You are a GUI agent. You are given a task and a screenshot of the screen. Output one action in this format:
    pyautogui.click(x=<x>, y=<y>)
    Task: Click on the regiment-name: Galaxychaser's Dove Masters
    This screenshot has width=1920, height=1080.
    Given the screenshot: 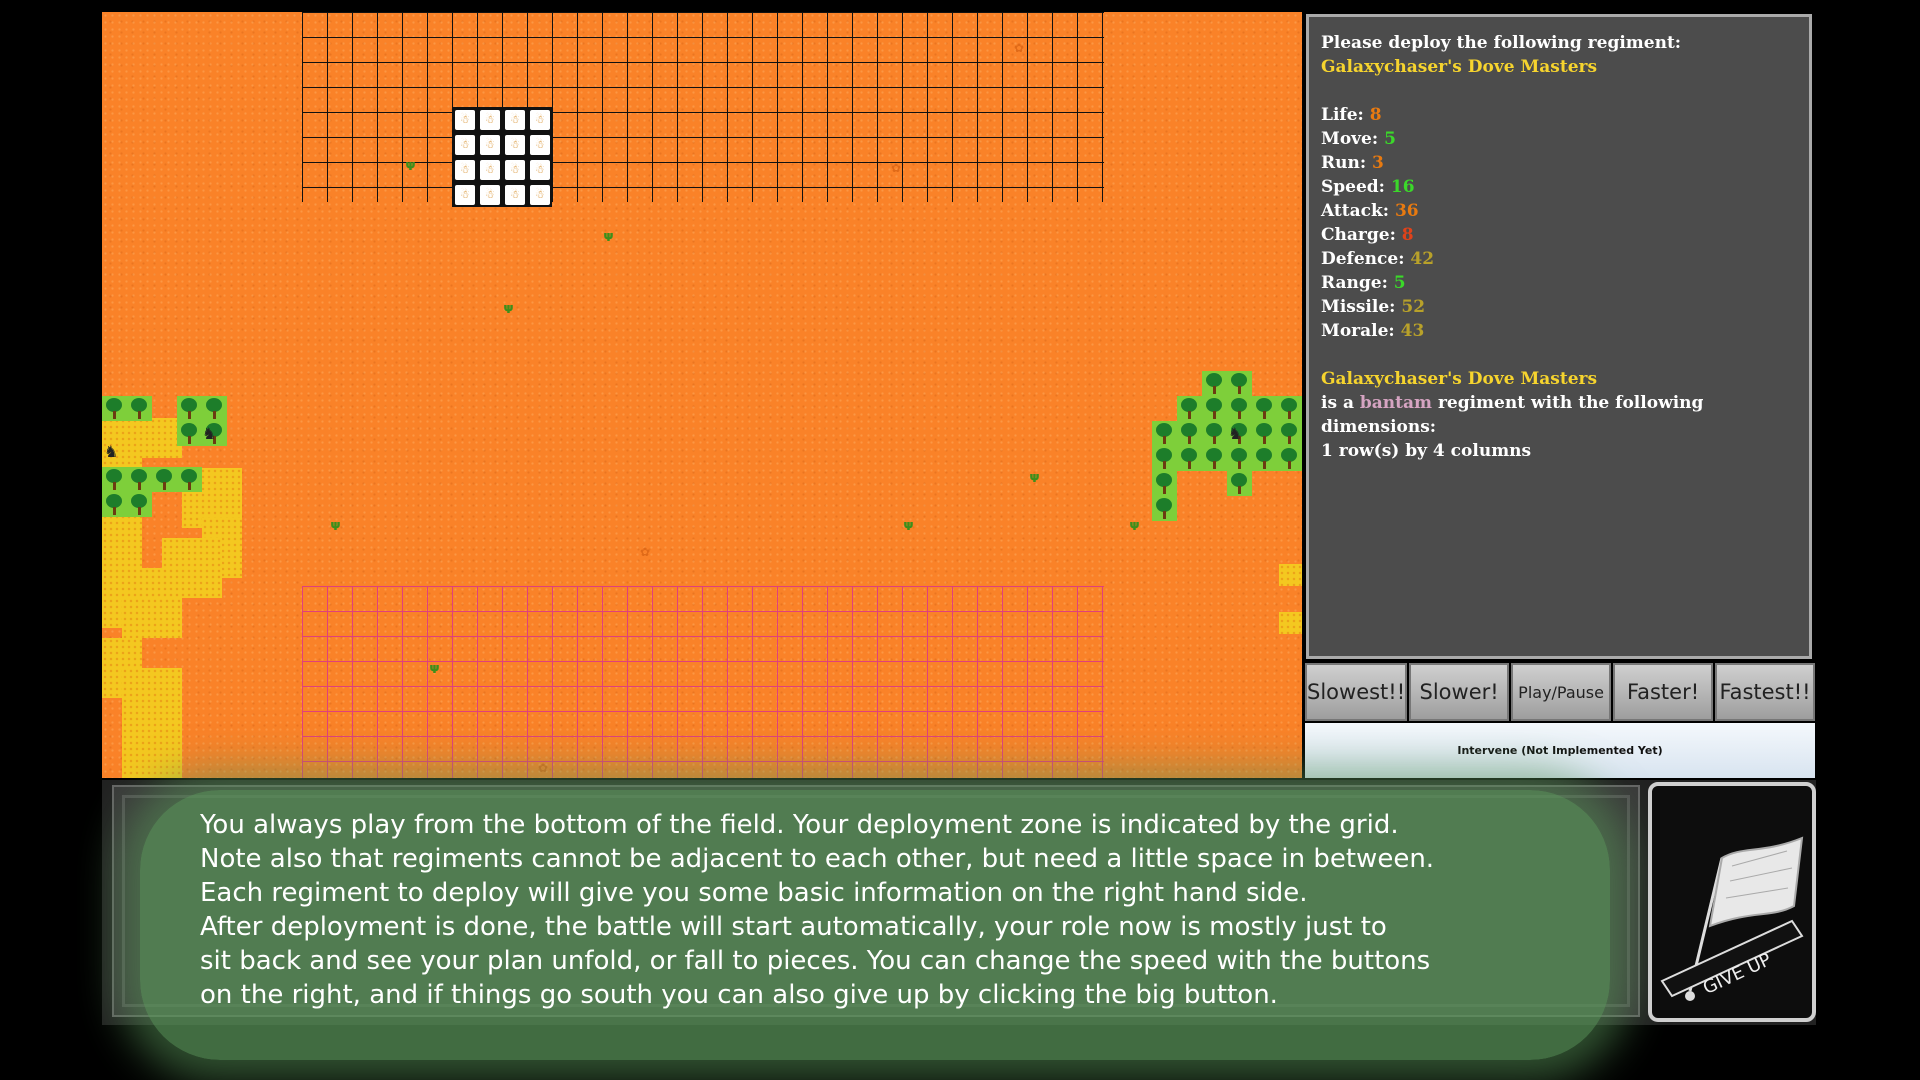 What is the action you would take?
    pyautogui.click(x=1459, y=67)
    